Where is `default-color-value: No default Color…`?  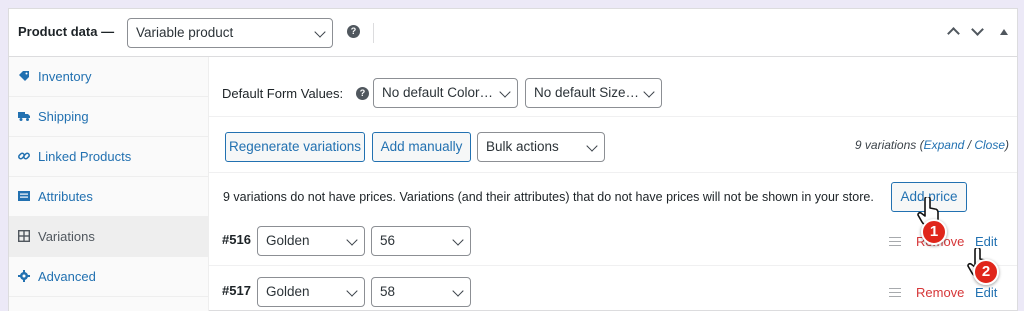
default-color-value: No default Color… is located at coordinates (438, 92).